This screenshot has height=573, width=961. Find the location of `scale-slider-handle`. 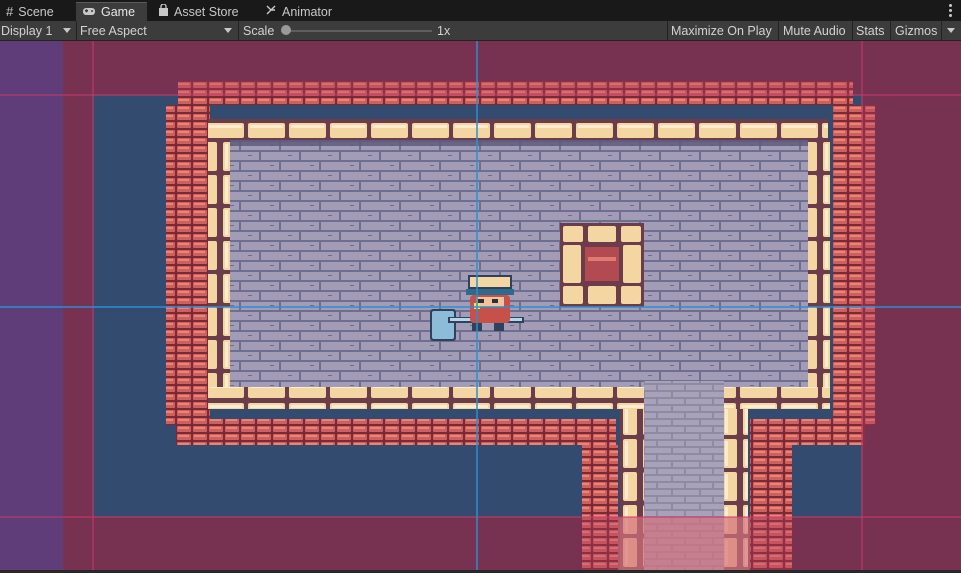

scale-slider-handle is located at coordinates (286, 30).